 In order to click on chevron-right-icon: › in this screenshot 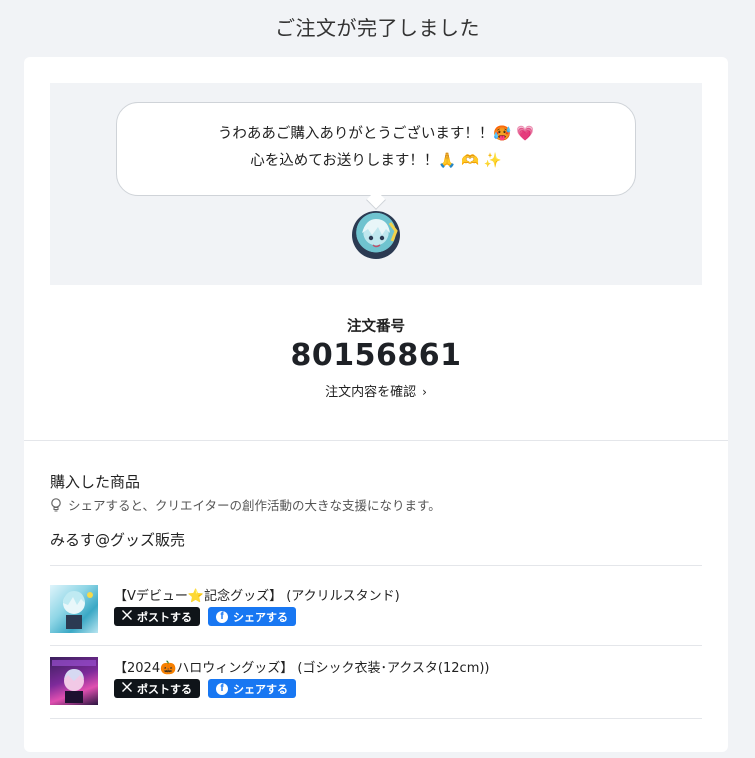, I will do `click(424, 392)`.